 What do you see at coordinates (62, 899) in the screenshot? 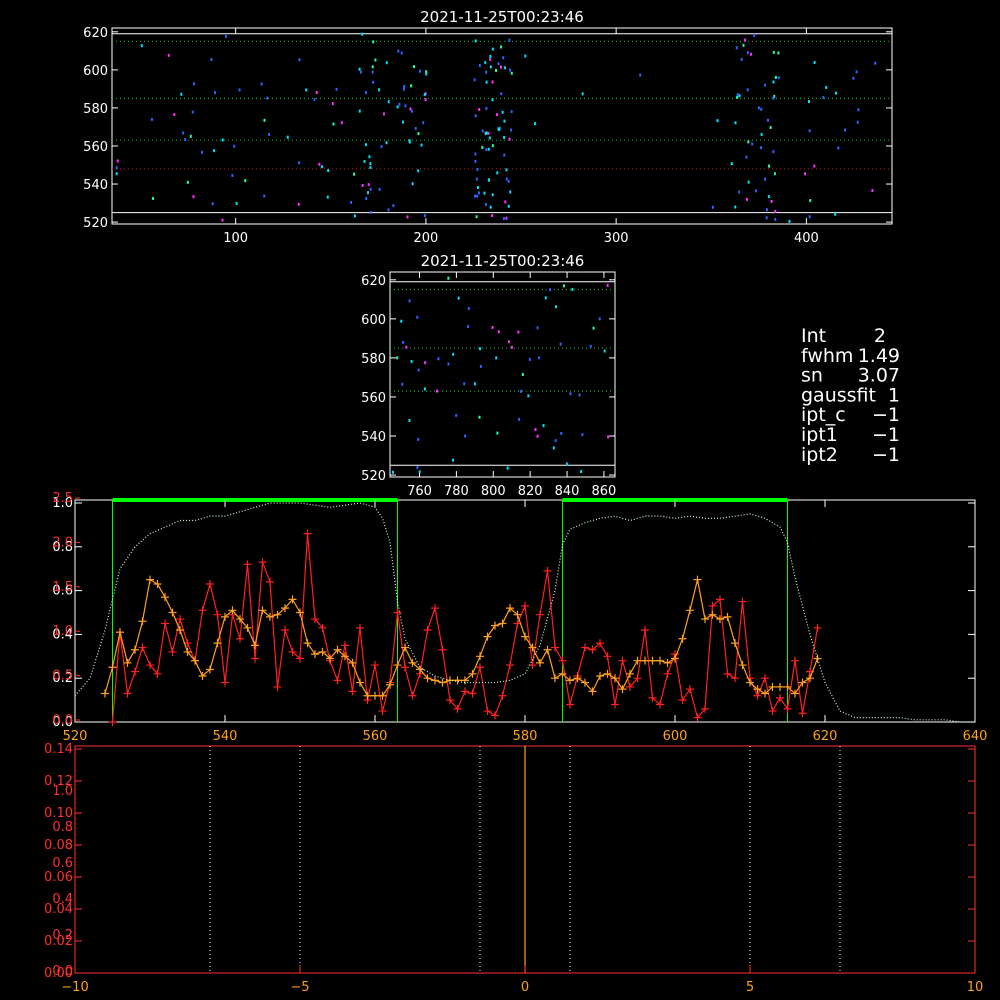
I see `fit-ytick-red-label: 0.4` at bounding box center [62, 899].